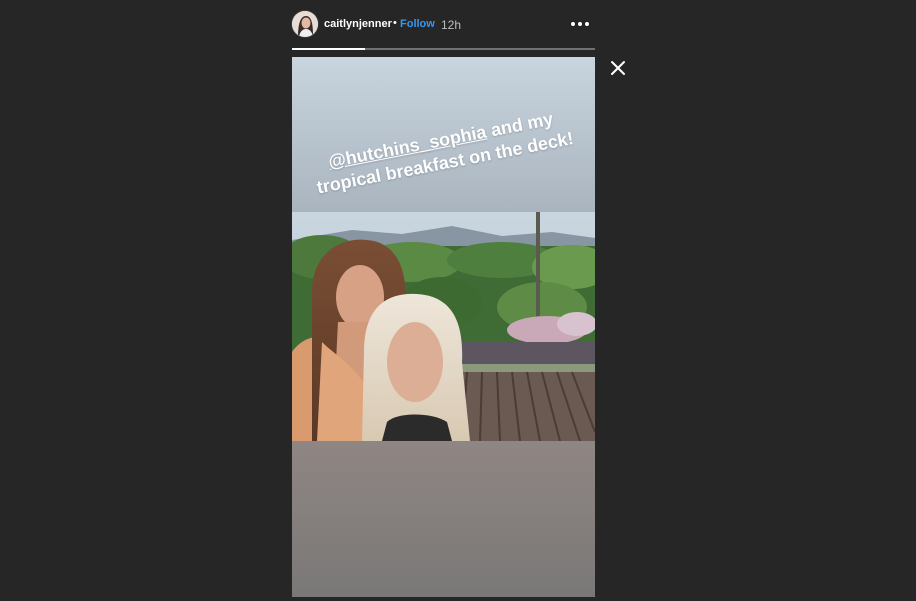 This screenshot has width=916, height=601. What do you see at coordinates (358, 24) in the screenshot?
I see `username-link: caitlynjenner` at bounding box center [358, 24].